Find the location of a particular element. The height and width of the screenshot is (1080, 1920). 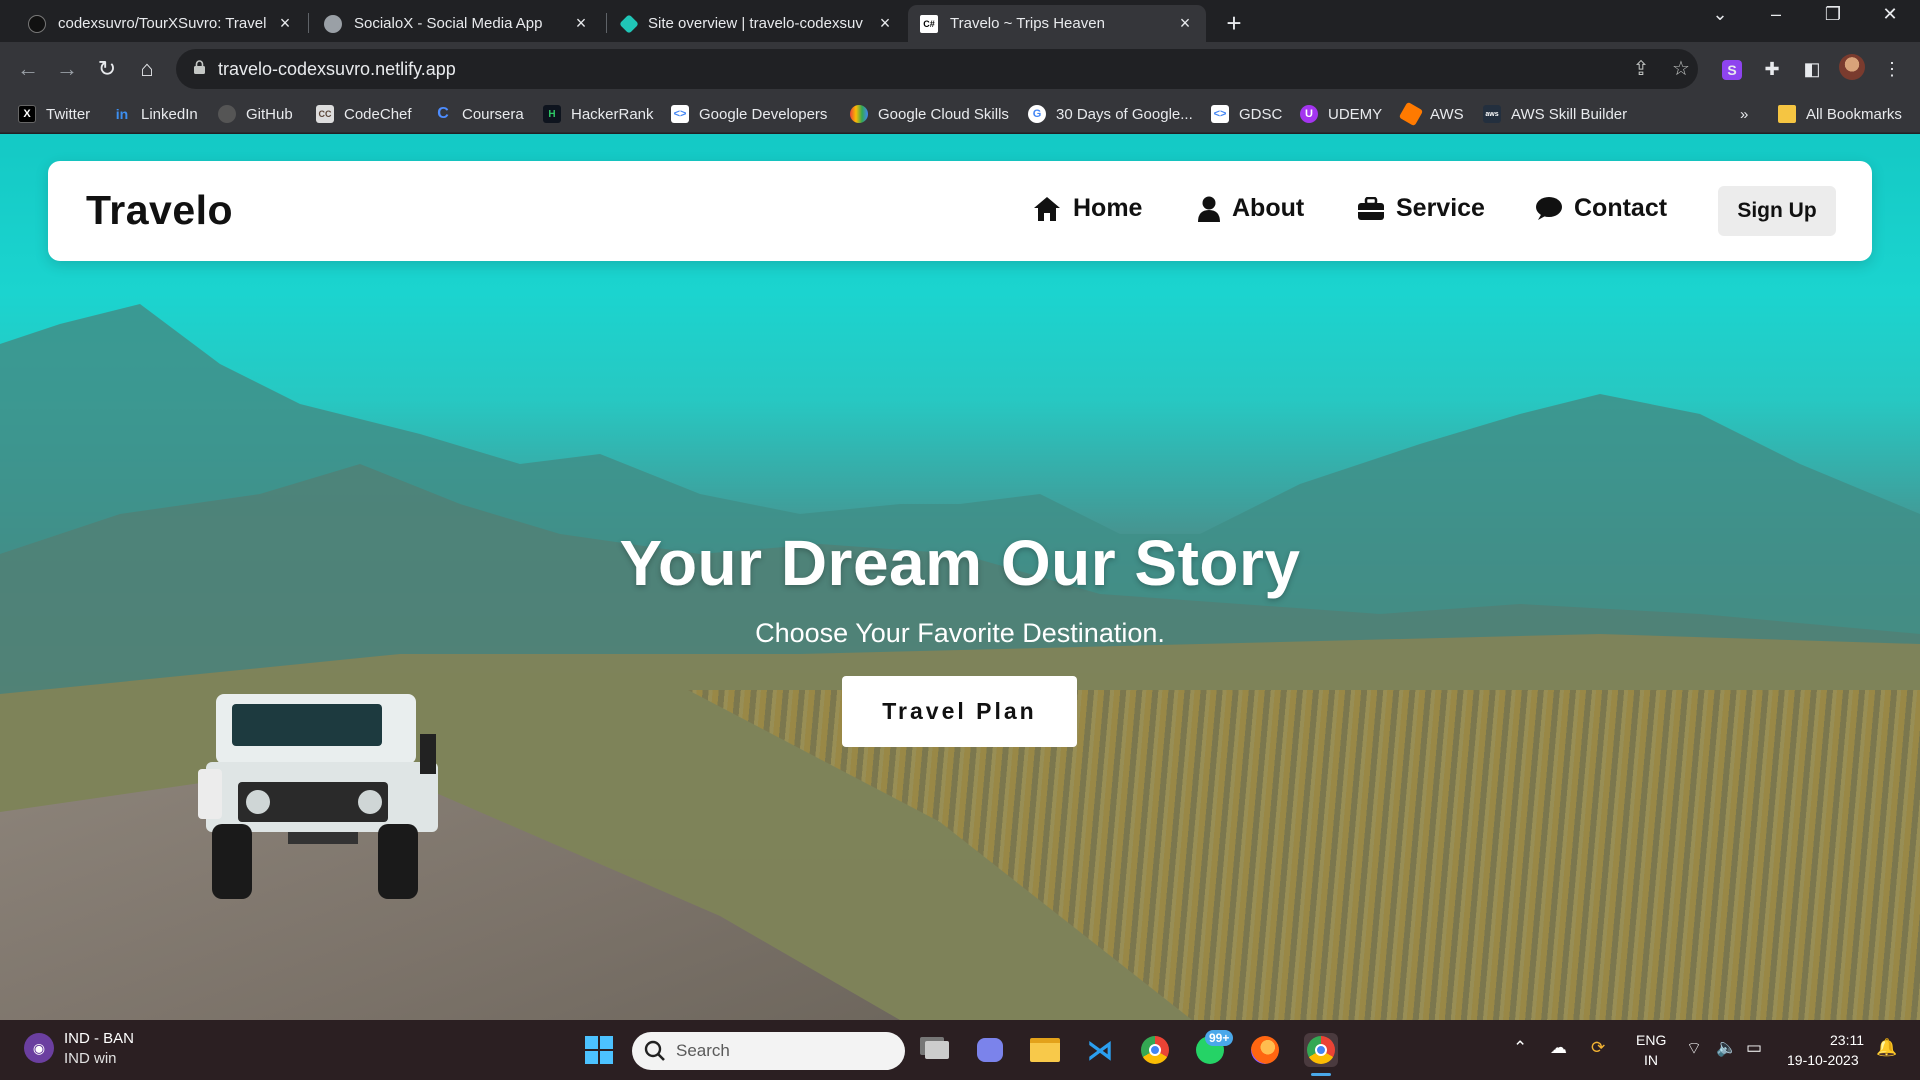

bookmark-twitter: X Twitter is located at coordinates (54, 114).